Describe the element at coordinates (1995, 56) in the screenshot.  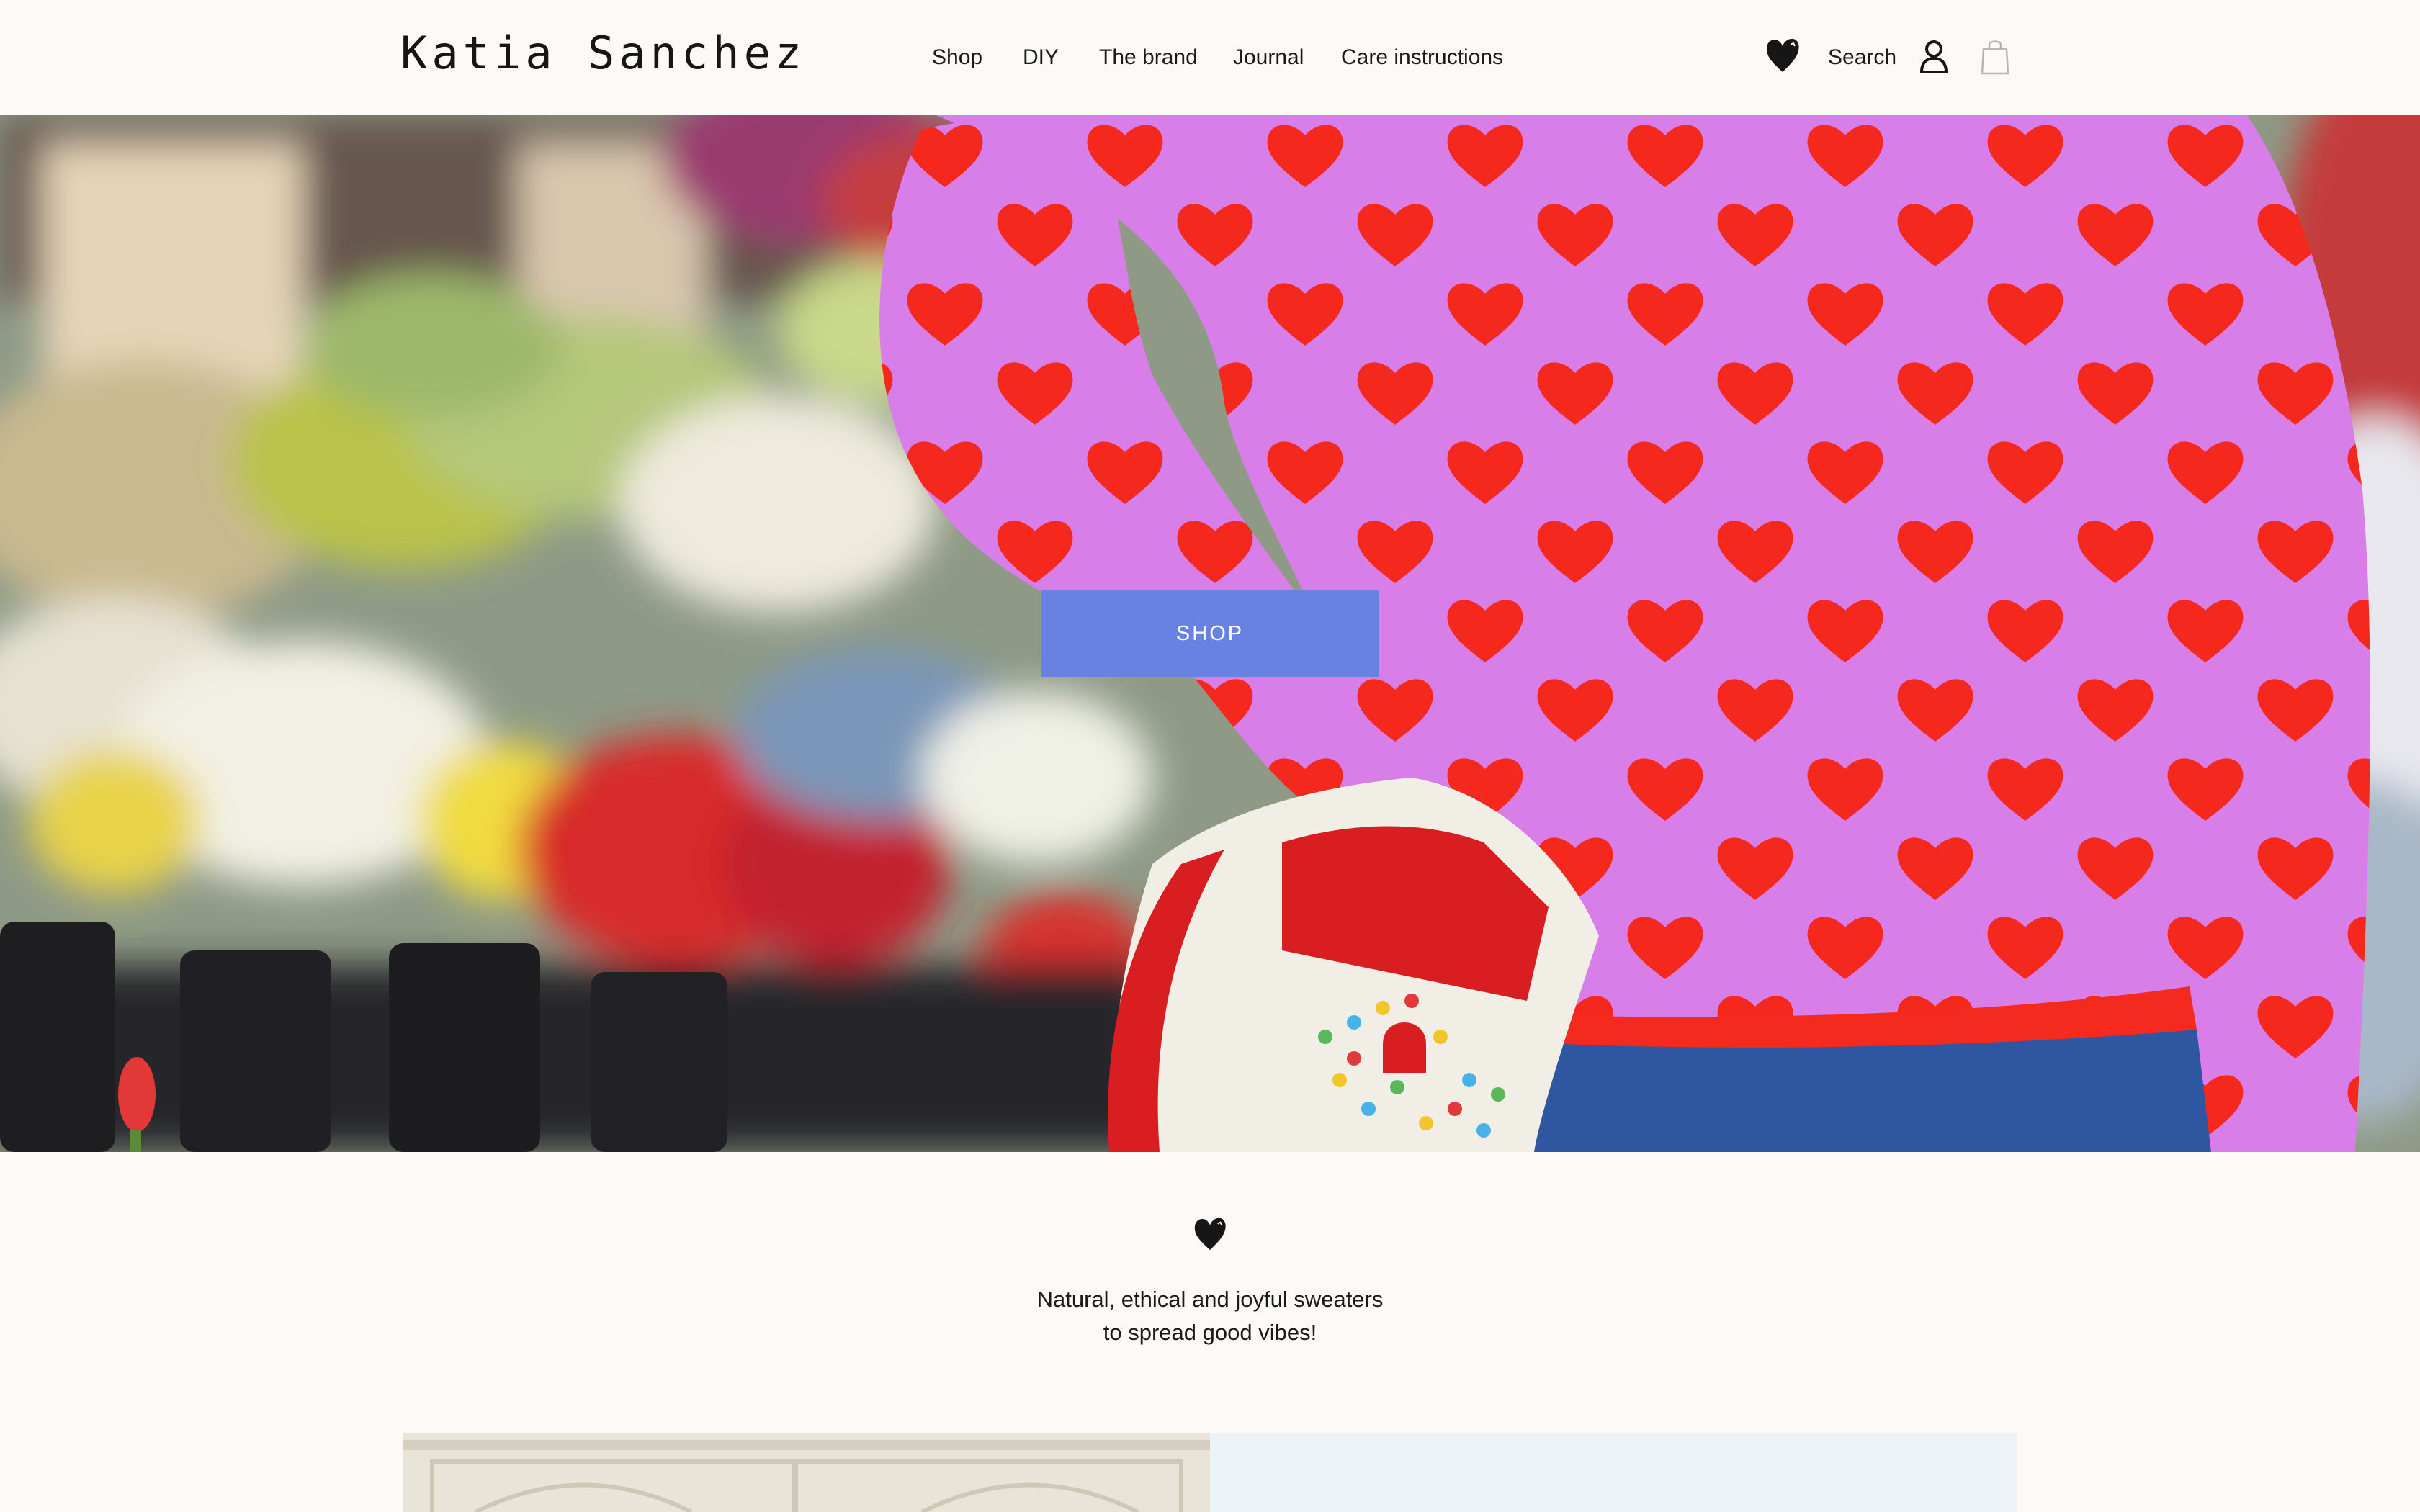
I see `bag-icon` at that location.